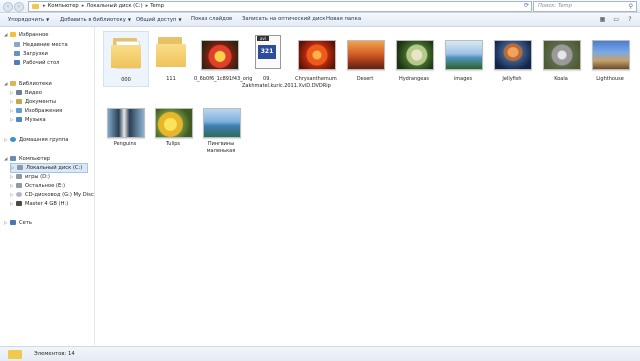 Image resolution: width=640 pixels, height=361 pixels. What do you see at coordinates (526, 5) in the screenshot?
I see `refresh-icon: ⟳` at bounding box center [526, 5].